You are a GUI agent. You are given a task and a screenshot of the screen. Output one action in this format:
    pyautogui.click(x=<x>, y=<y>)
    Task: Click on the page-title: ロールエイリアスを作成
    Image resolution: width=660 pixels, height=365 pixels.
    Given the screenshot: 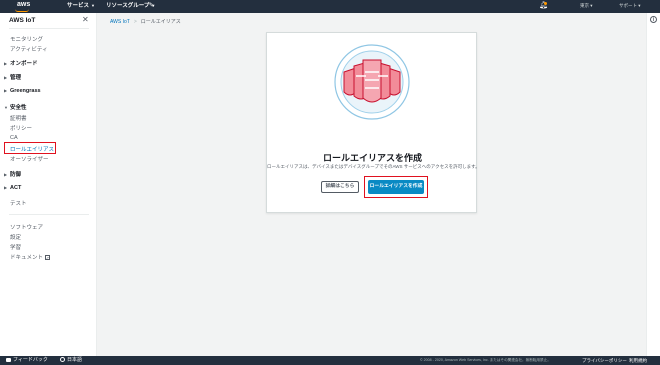 What is the action you would take?
    pyautogui.click(x=372, y=158)
    